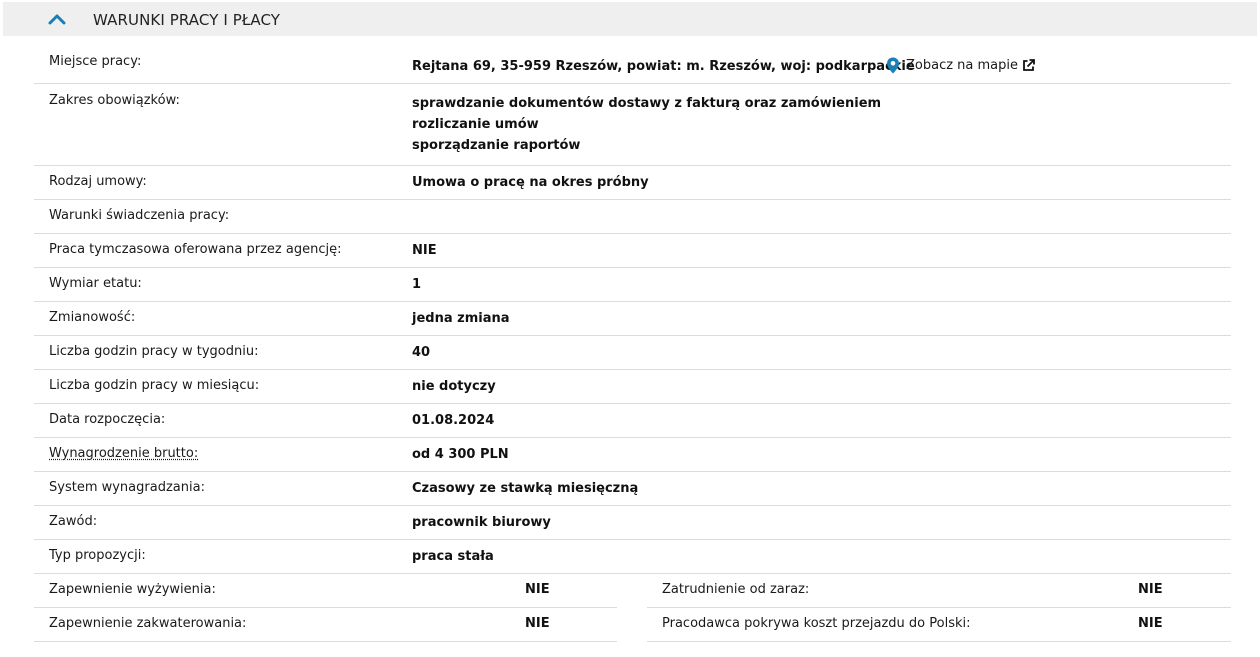 This screenshot has height=657, width=1260. I want to click on row-value: pracownik biurowy, so click(481, 522).